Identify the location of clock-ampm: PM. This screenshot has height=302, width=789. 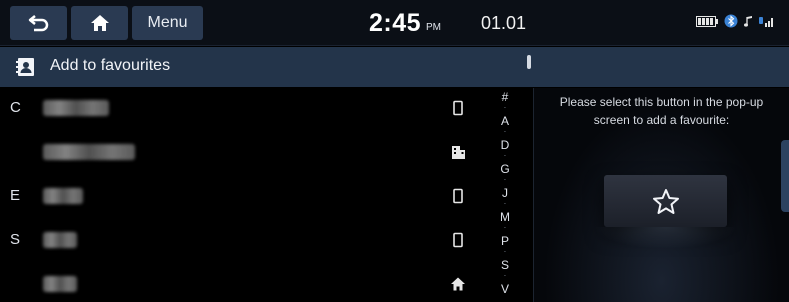
(433, 27).